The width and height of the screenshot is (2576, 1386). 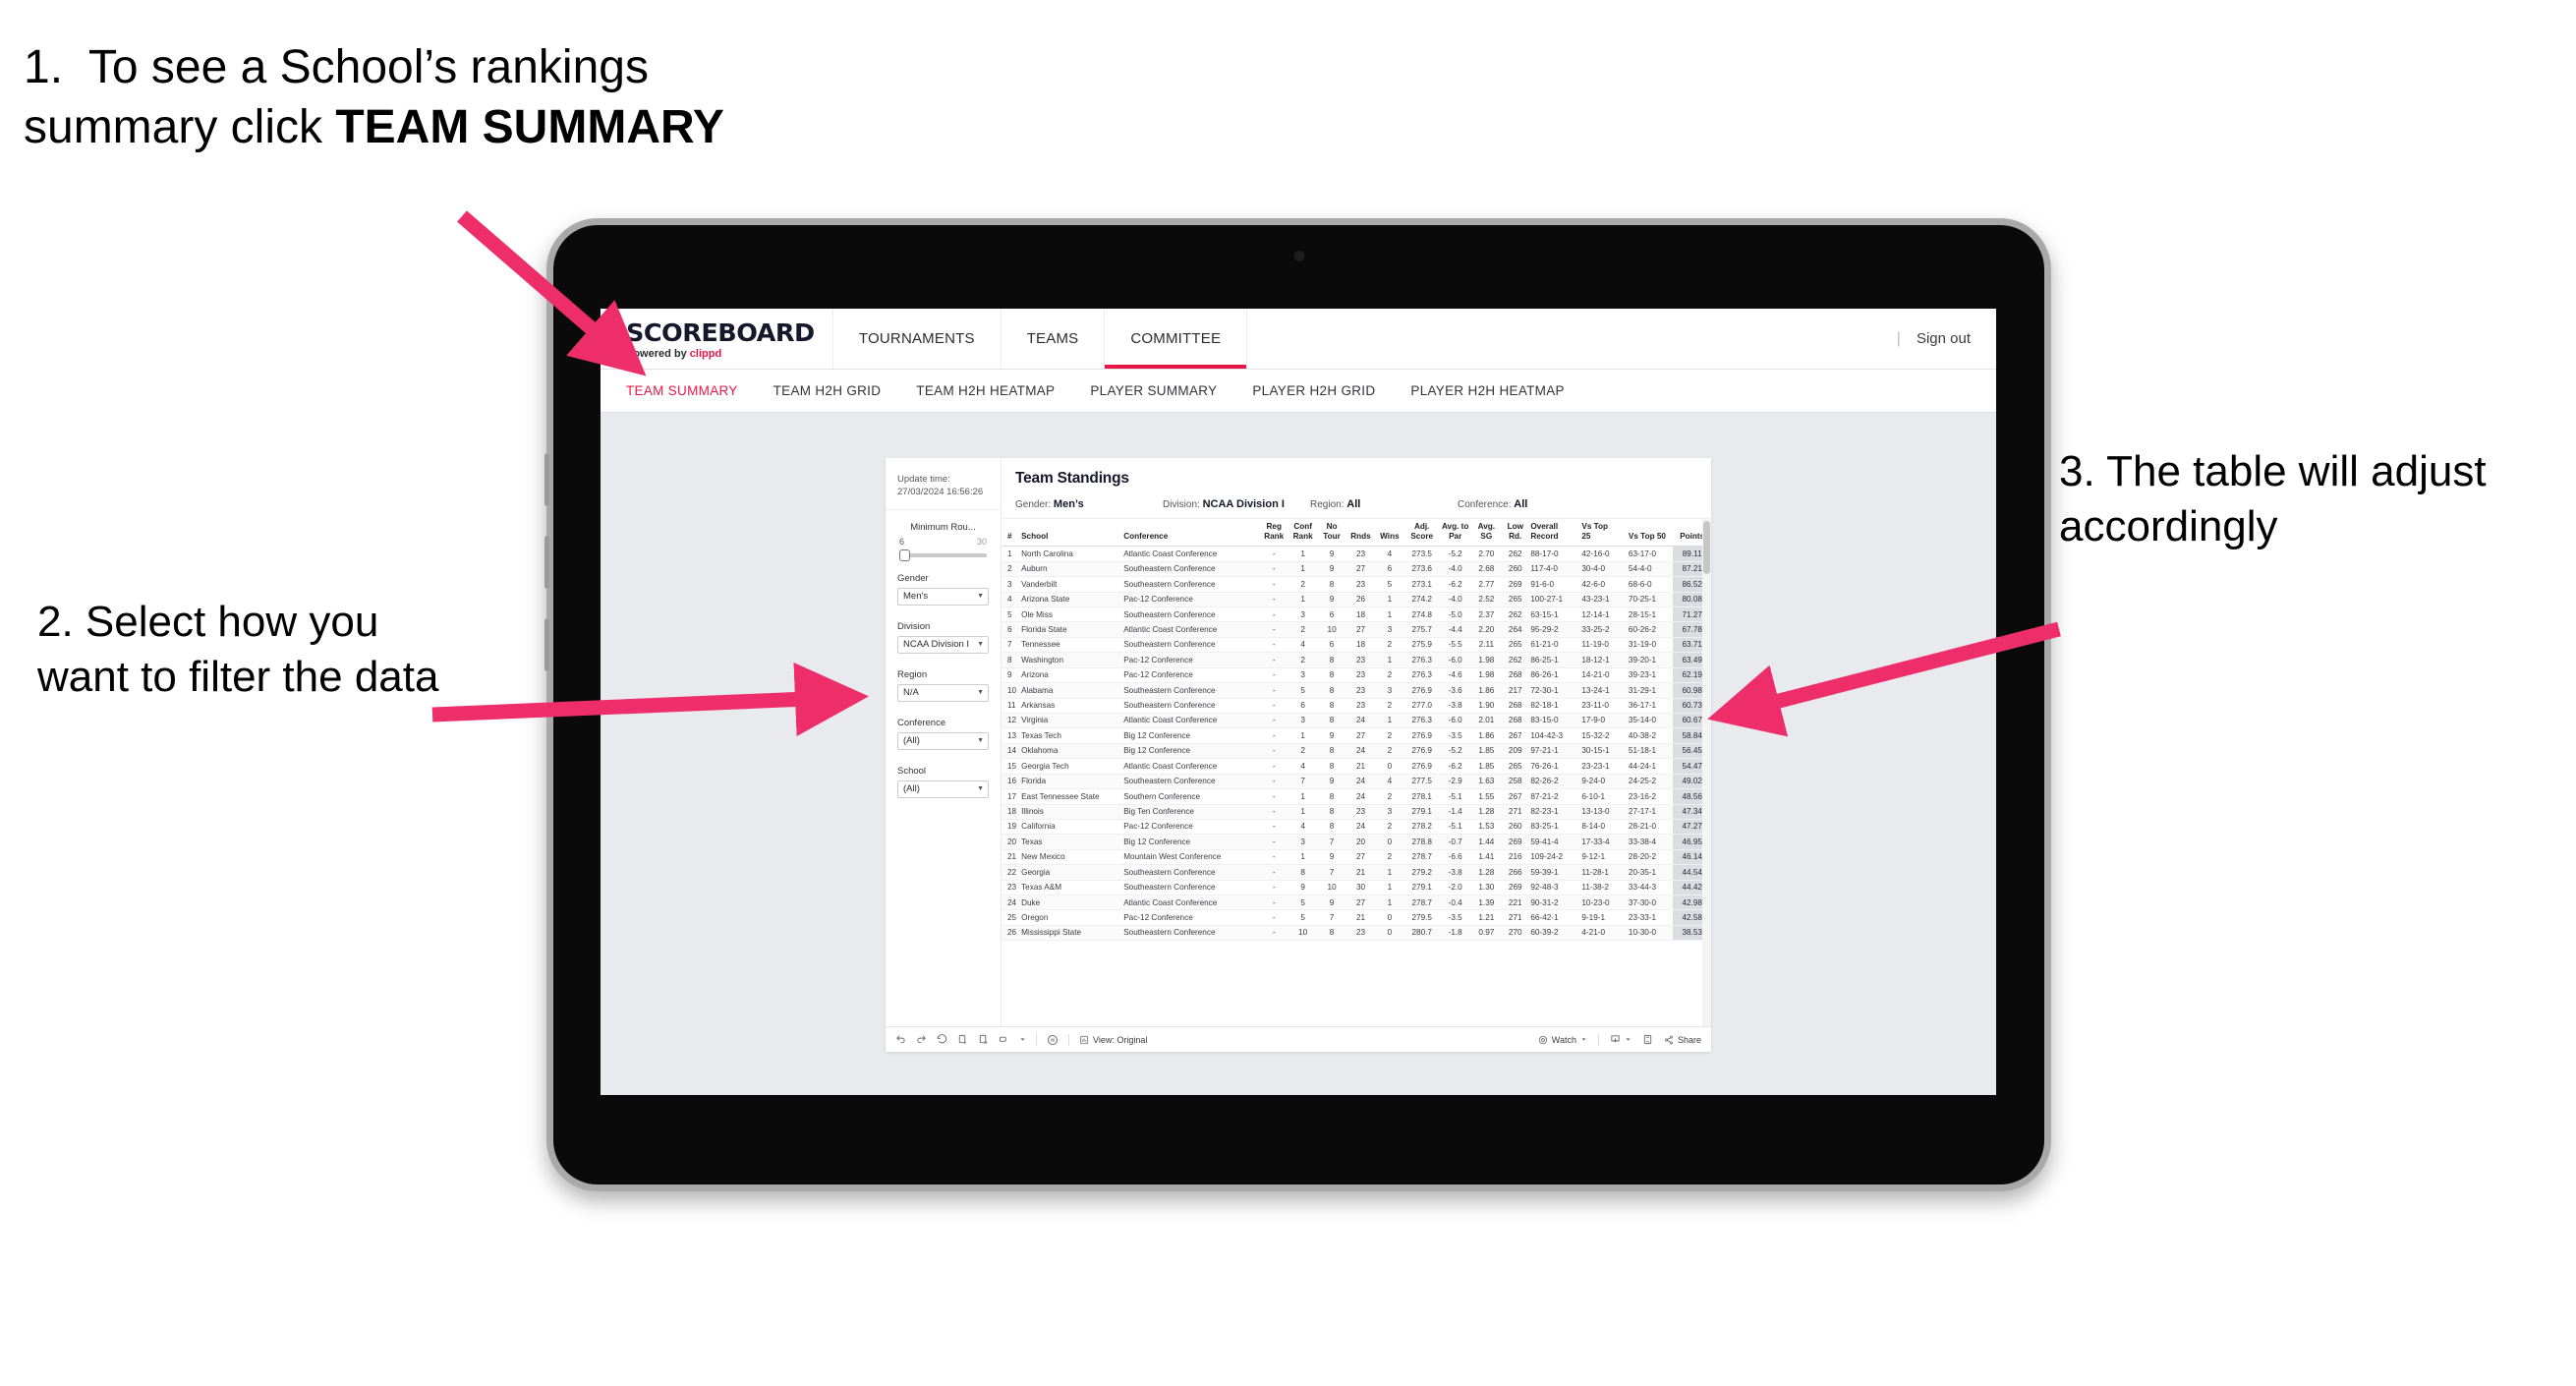 What do you see at coordinates (828, 391) in the screenshot?
I see `tab-team-h2h-grid: TEAM H2H GRID` at bounding box center [828, 391].